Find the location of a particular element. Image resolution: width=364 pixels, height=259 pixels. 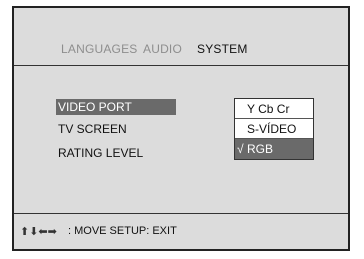

menu-item-rating-level: RATING LEVEL is located at coordinates (99, 153).